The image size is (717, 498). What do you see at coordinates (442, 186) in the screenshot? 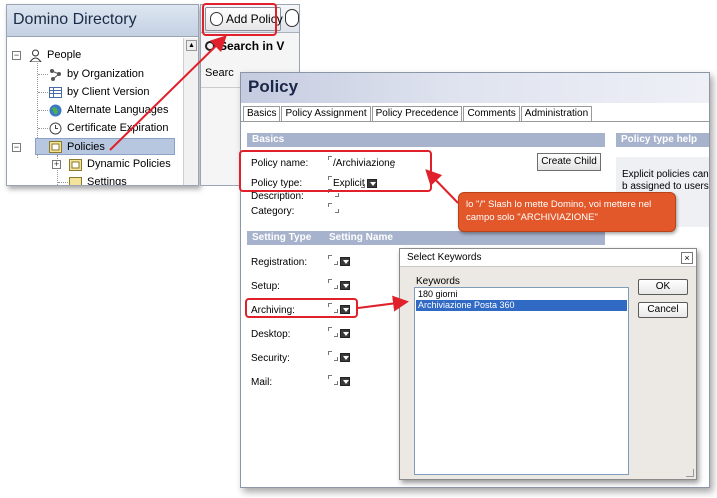
I see `arrow-callout-to-policy-name` at bounding box center [442, 186].